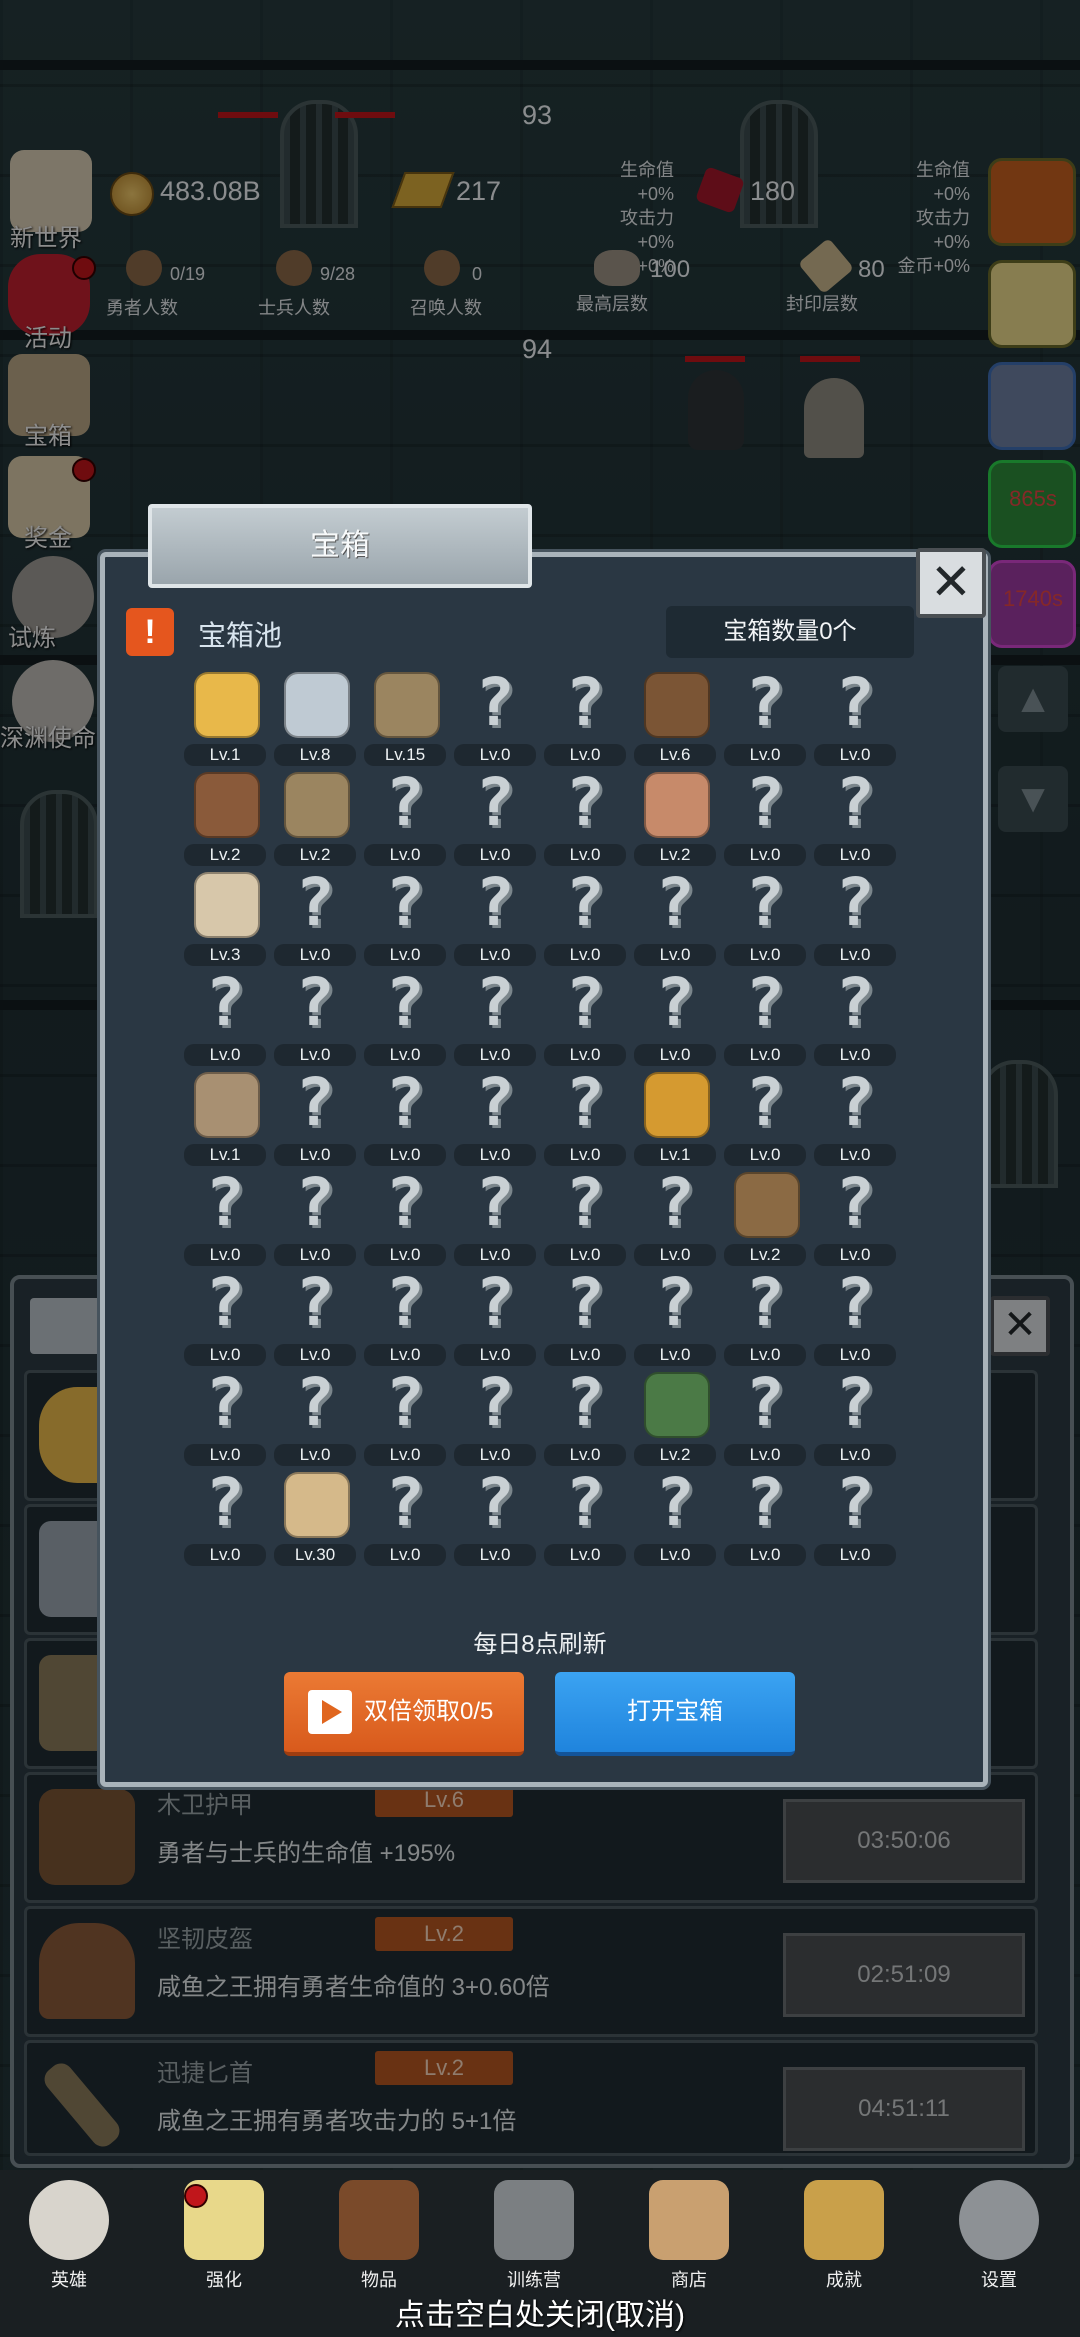 Image resolution: width=1080 pixels, height=2337 pixels. Describe the element at coordinates (404, 1714) in the screenshot. I see `double-claim-button: 双倍领取0/5` at that location.